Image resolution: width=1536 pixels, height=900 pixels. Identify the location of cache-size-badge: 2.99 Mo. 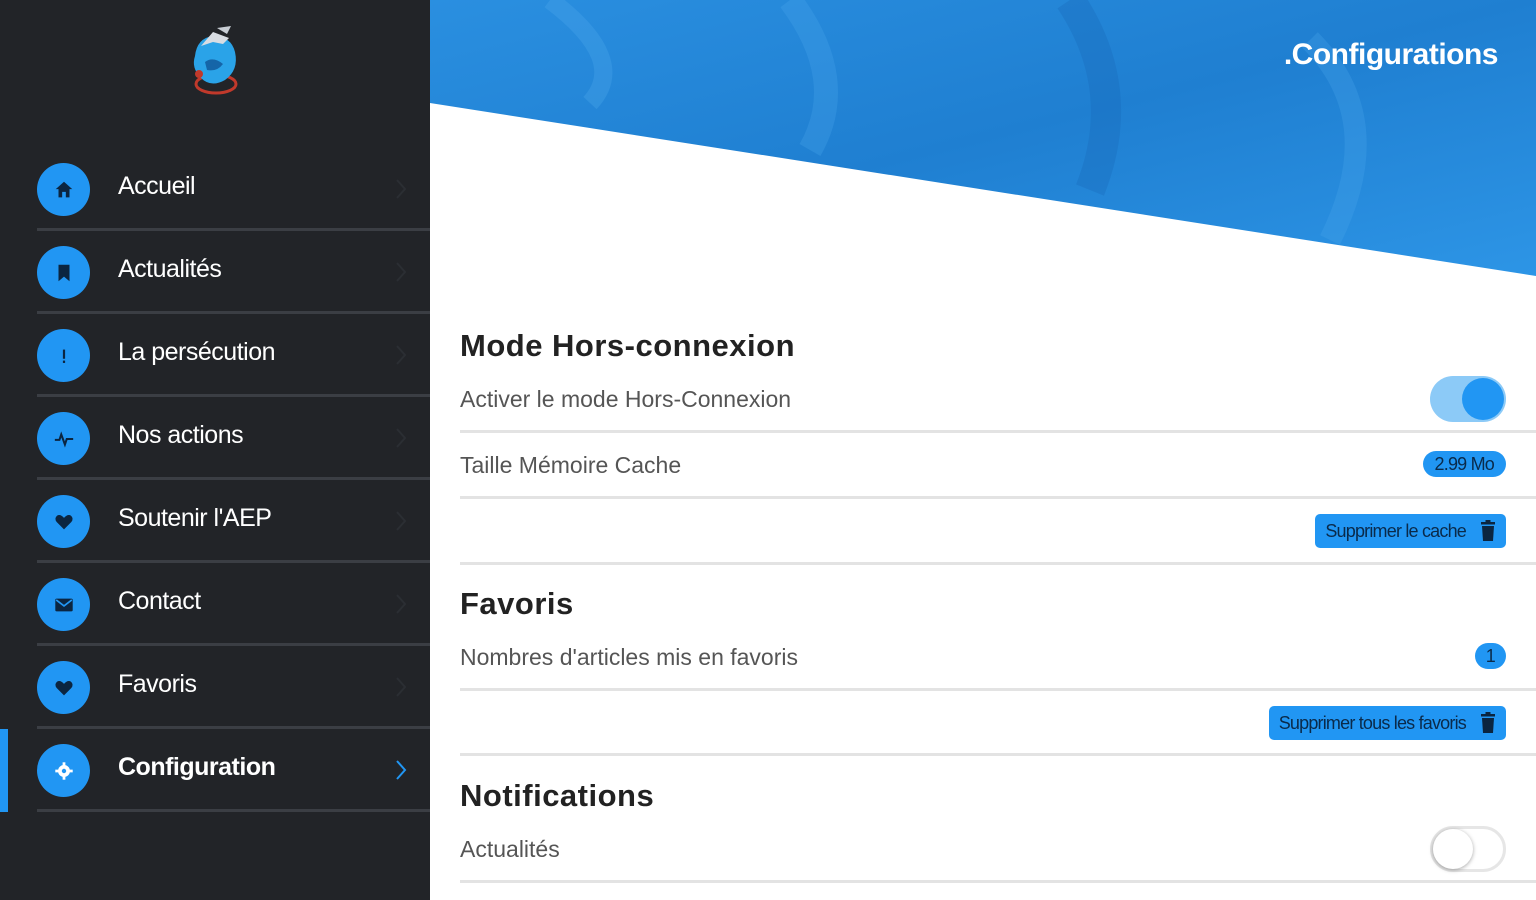
(1464, 464).